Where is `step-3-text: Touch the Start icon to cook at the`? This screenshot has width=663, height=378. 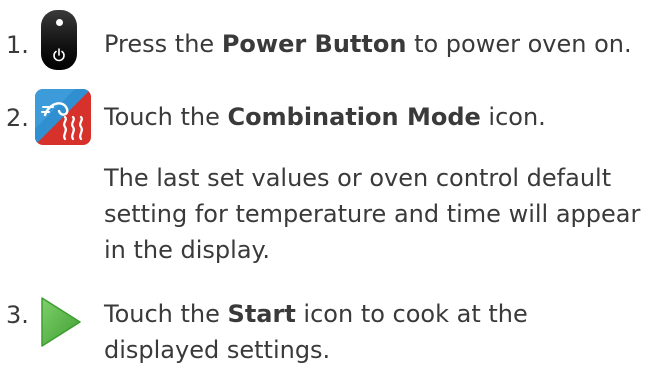
step-3-text: Touch the Start icon to cook at the is located at coordinates (316, 314).